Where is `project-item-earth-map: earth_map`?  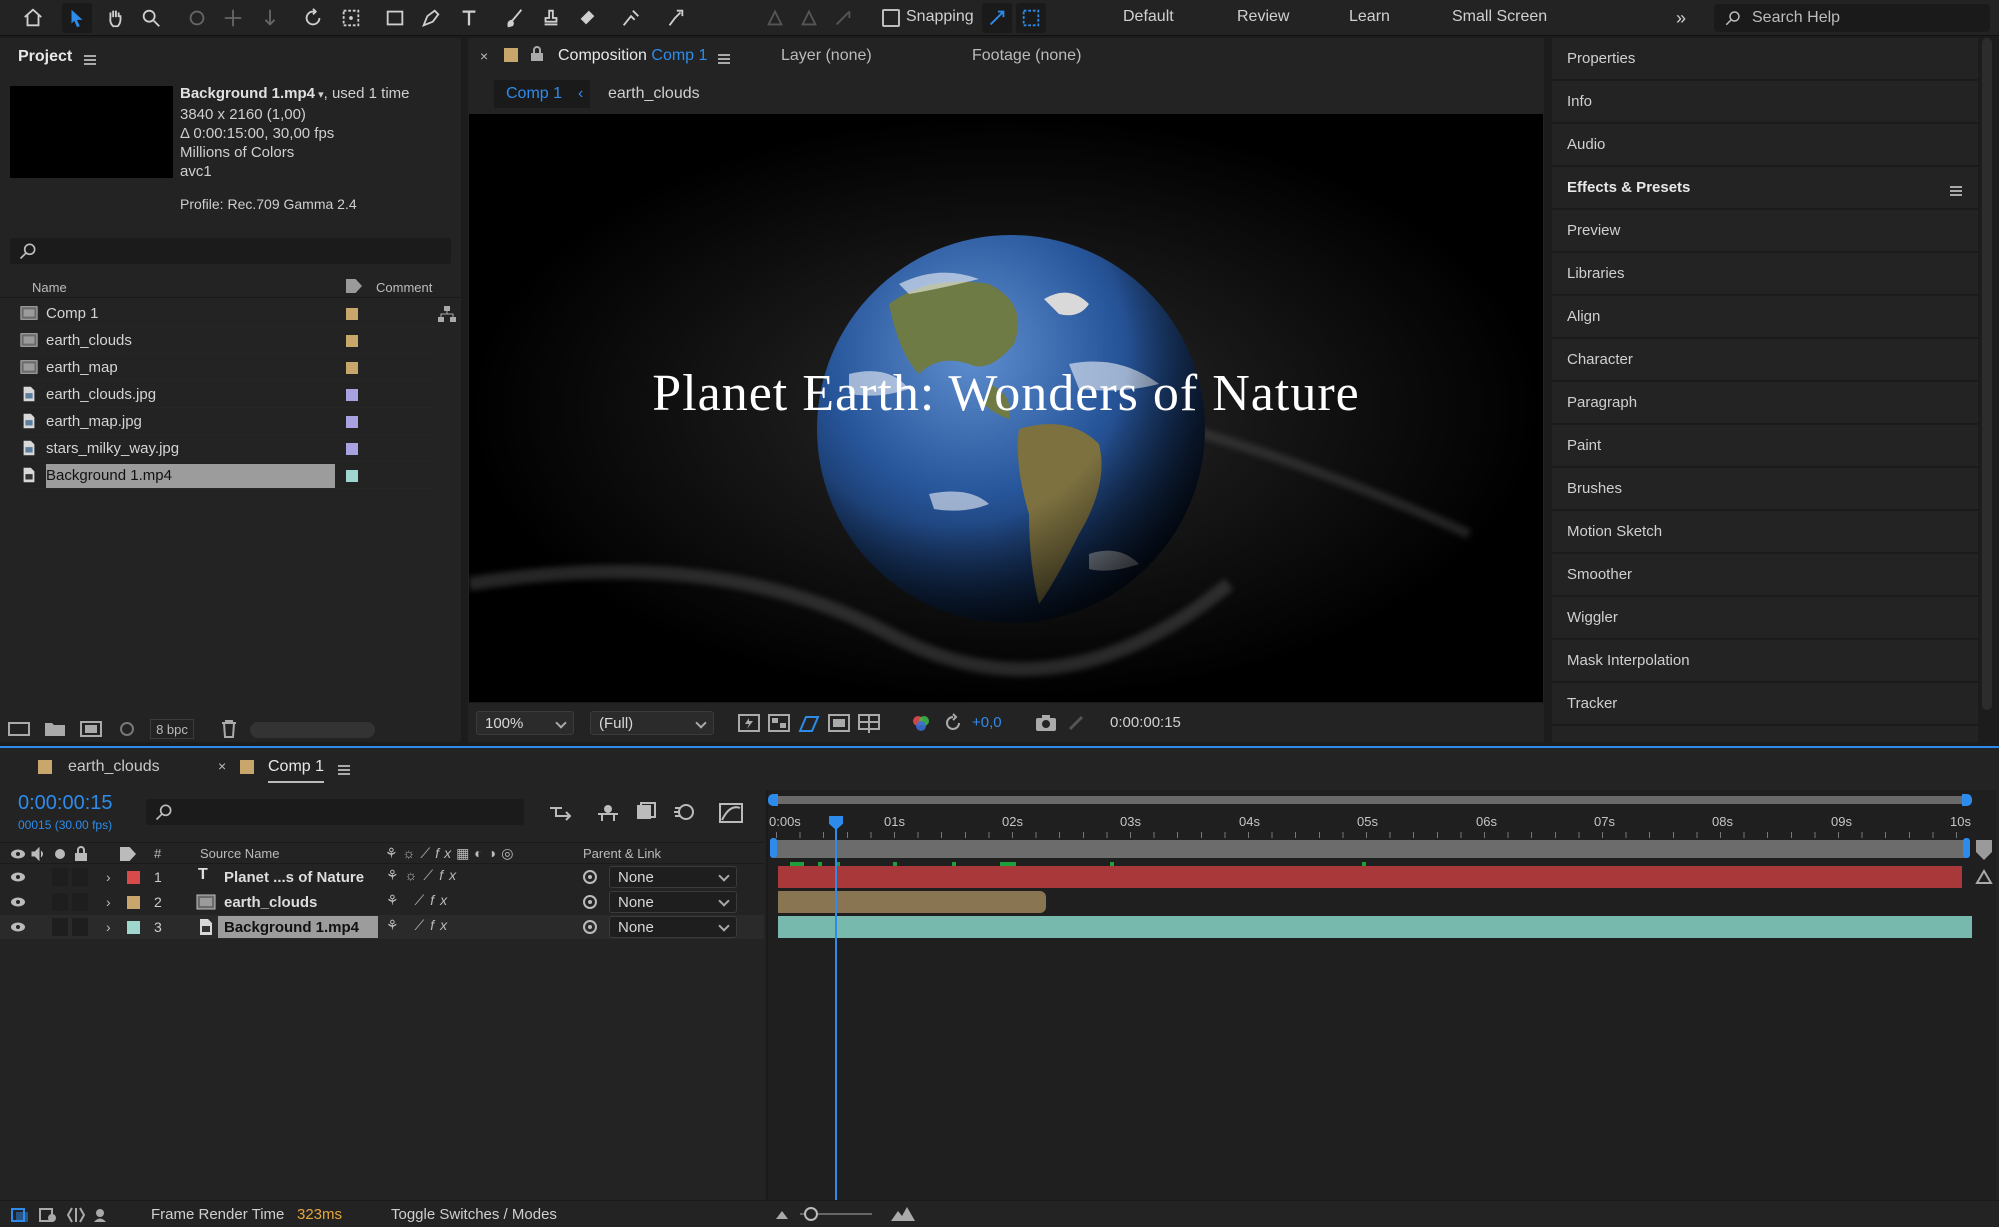
project-item-earth-map: earth_map is located at coordinates (227, 367).